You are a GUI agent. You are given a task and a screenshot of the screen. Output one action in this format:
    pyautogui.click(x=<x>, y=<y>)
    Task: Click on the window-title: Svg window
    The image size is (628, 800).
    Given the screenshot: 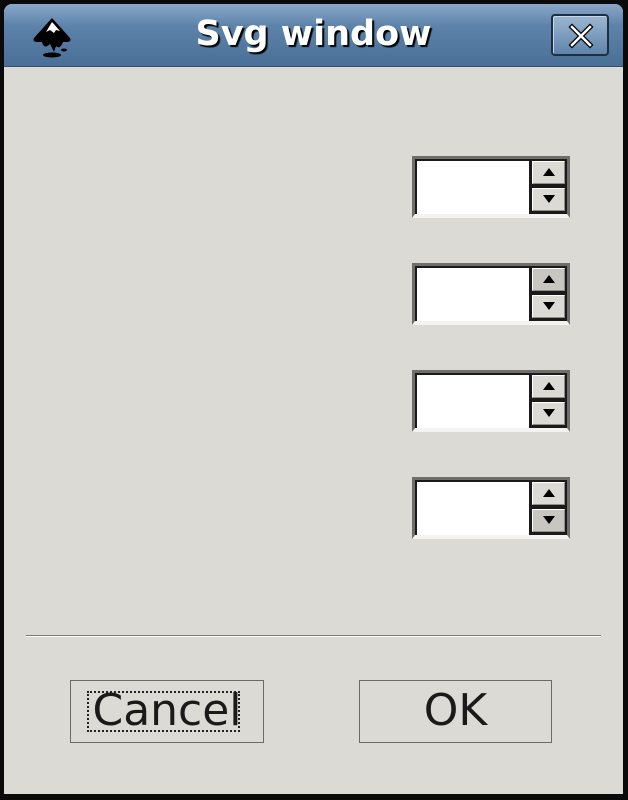 What is the action you would take?
    pyautogui.click(x=313, y=34)
    